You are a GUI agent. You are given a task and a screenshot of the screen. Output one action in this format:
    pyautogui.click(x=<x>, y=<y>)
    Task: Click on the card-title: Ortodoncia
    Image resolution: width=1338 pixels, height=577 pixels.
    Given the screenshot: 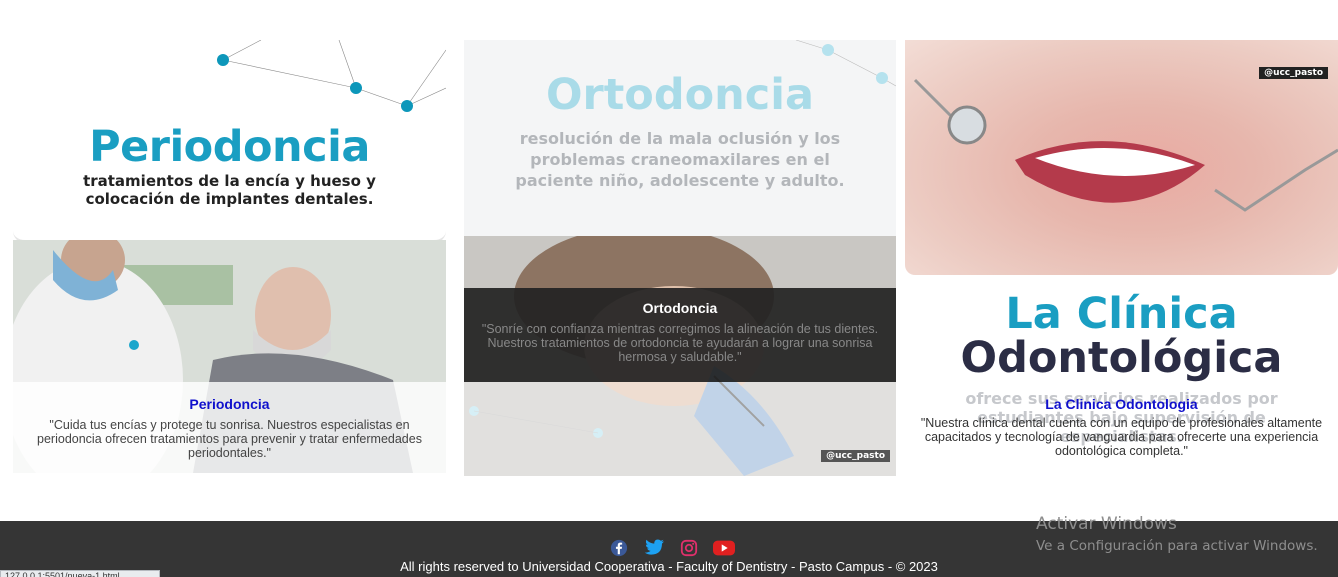 What is the action you would take?
    pyautogui.click(x=680, y=308)
    